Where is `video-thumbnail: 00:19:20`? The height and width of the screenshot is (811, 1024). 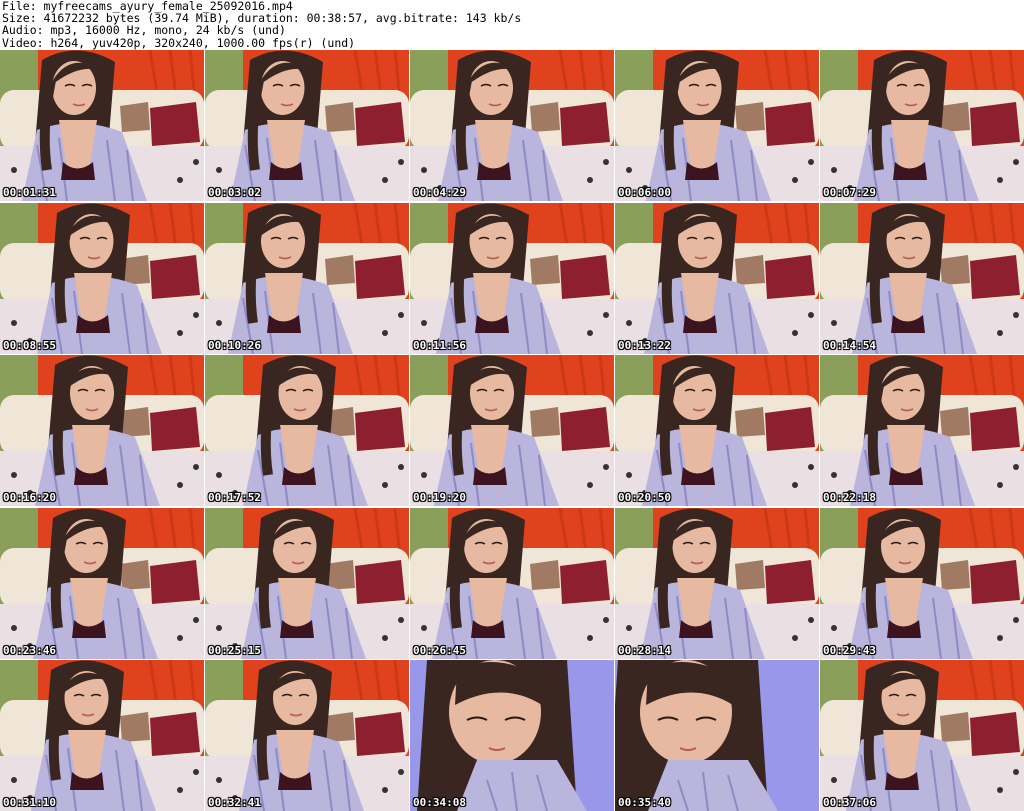 video-thumbnail: 00:19:20 is located at coordinates (512, 430).